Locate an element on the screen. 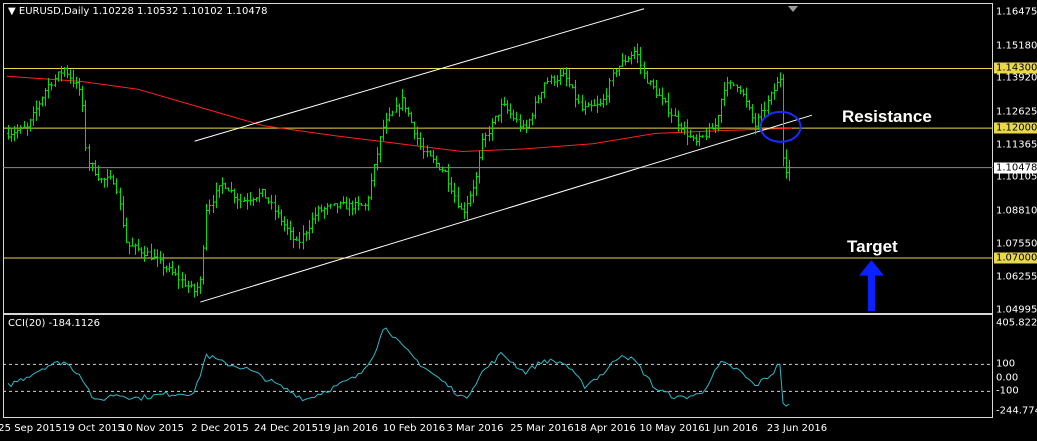  price-tick-label: 1.08810 is located at coordinates (1016, 211).